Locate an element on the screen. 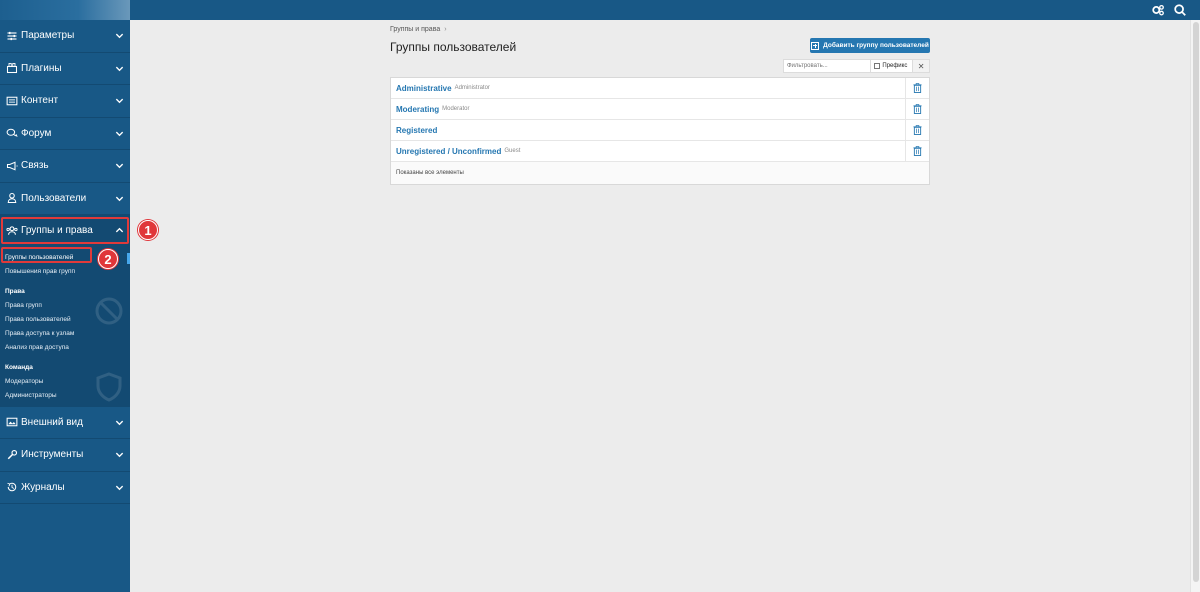 The width and height of the screenshot is (1200, 592). page-title: Группы пользователей is located at coordinates (453, 47).